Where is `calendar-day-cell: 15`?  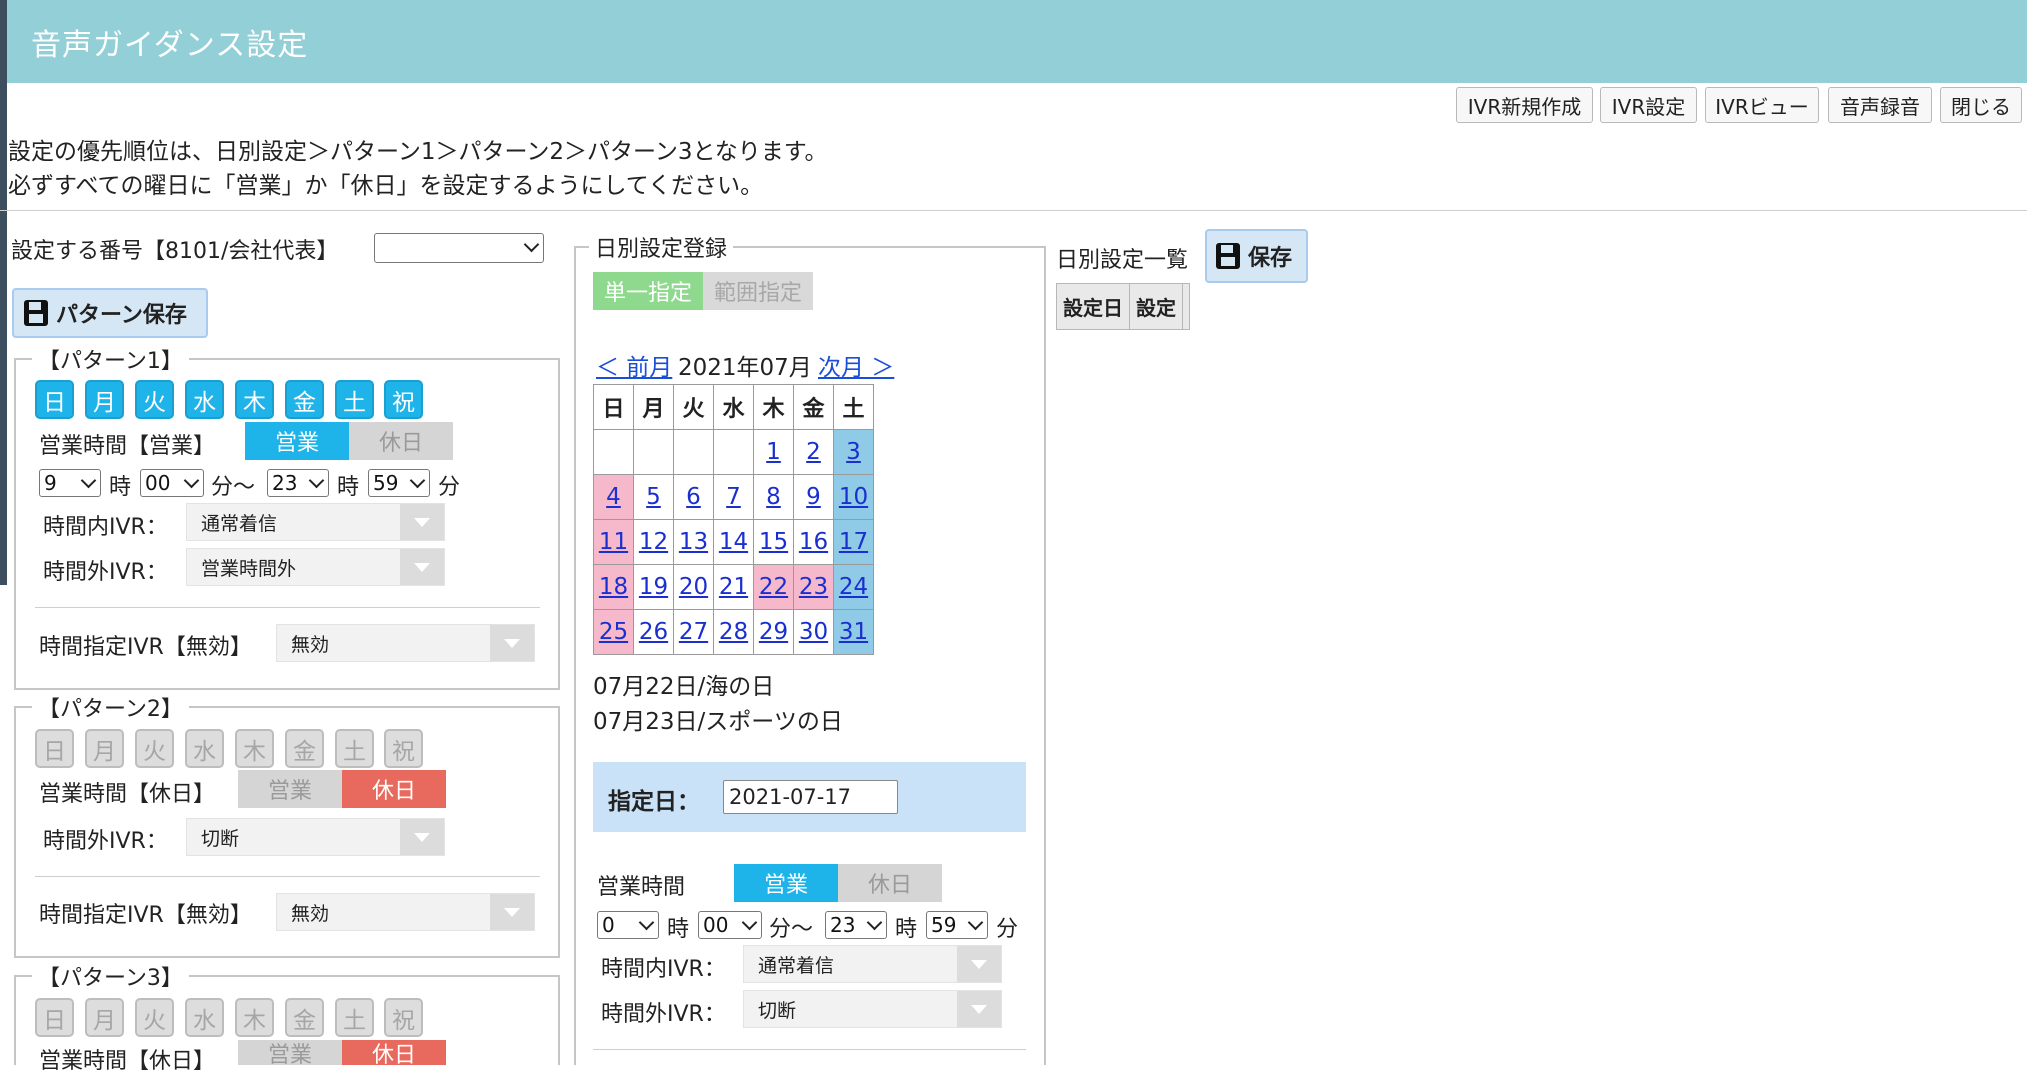
calendar-day-cell: 15 is located at coordinates (773, 542).